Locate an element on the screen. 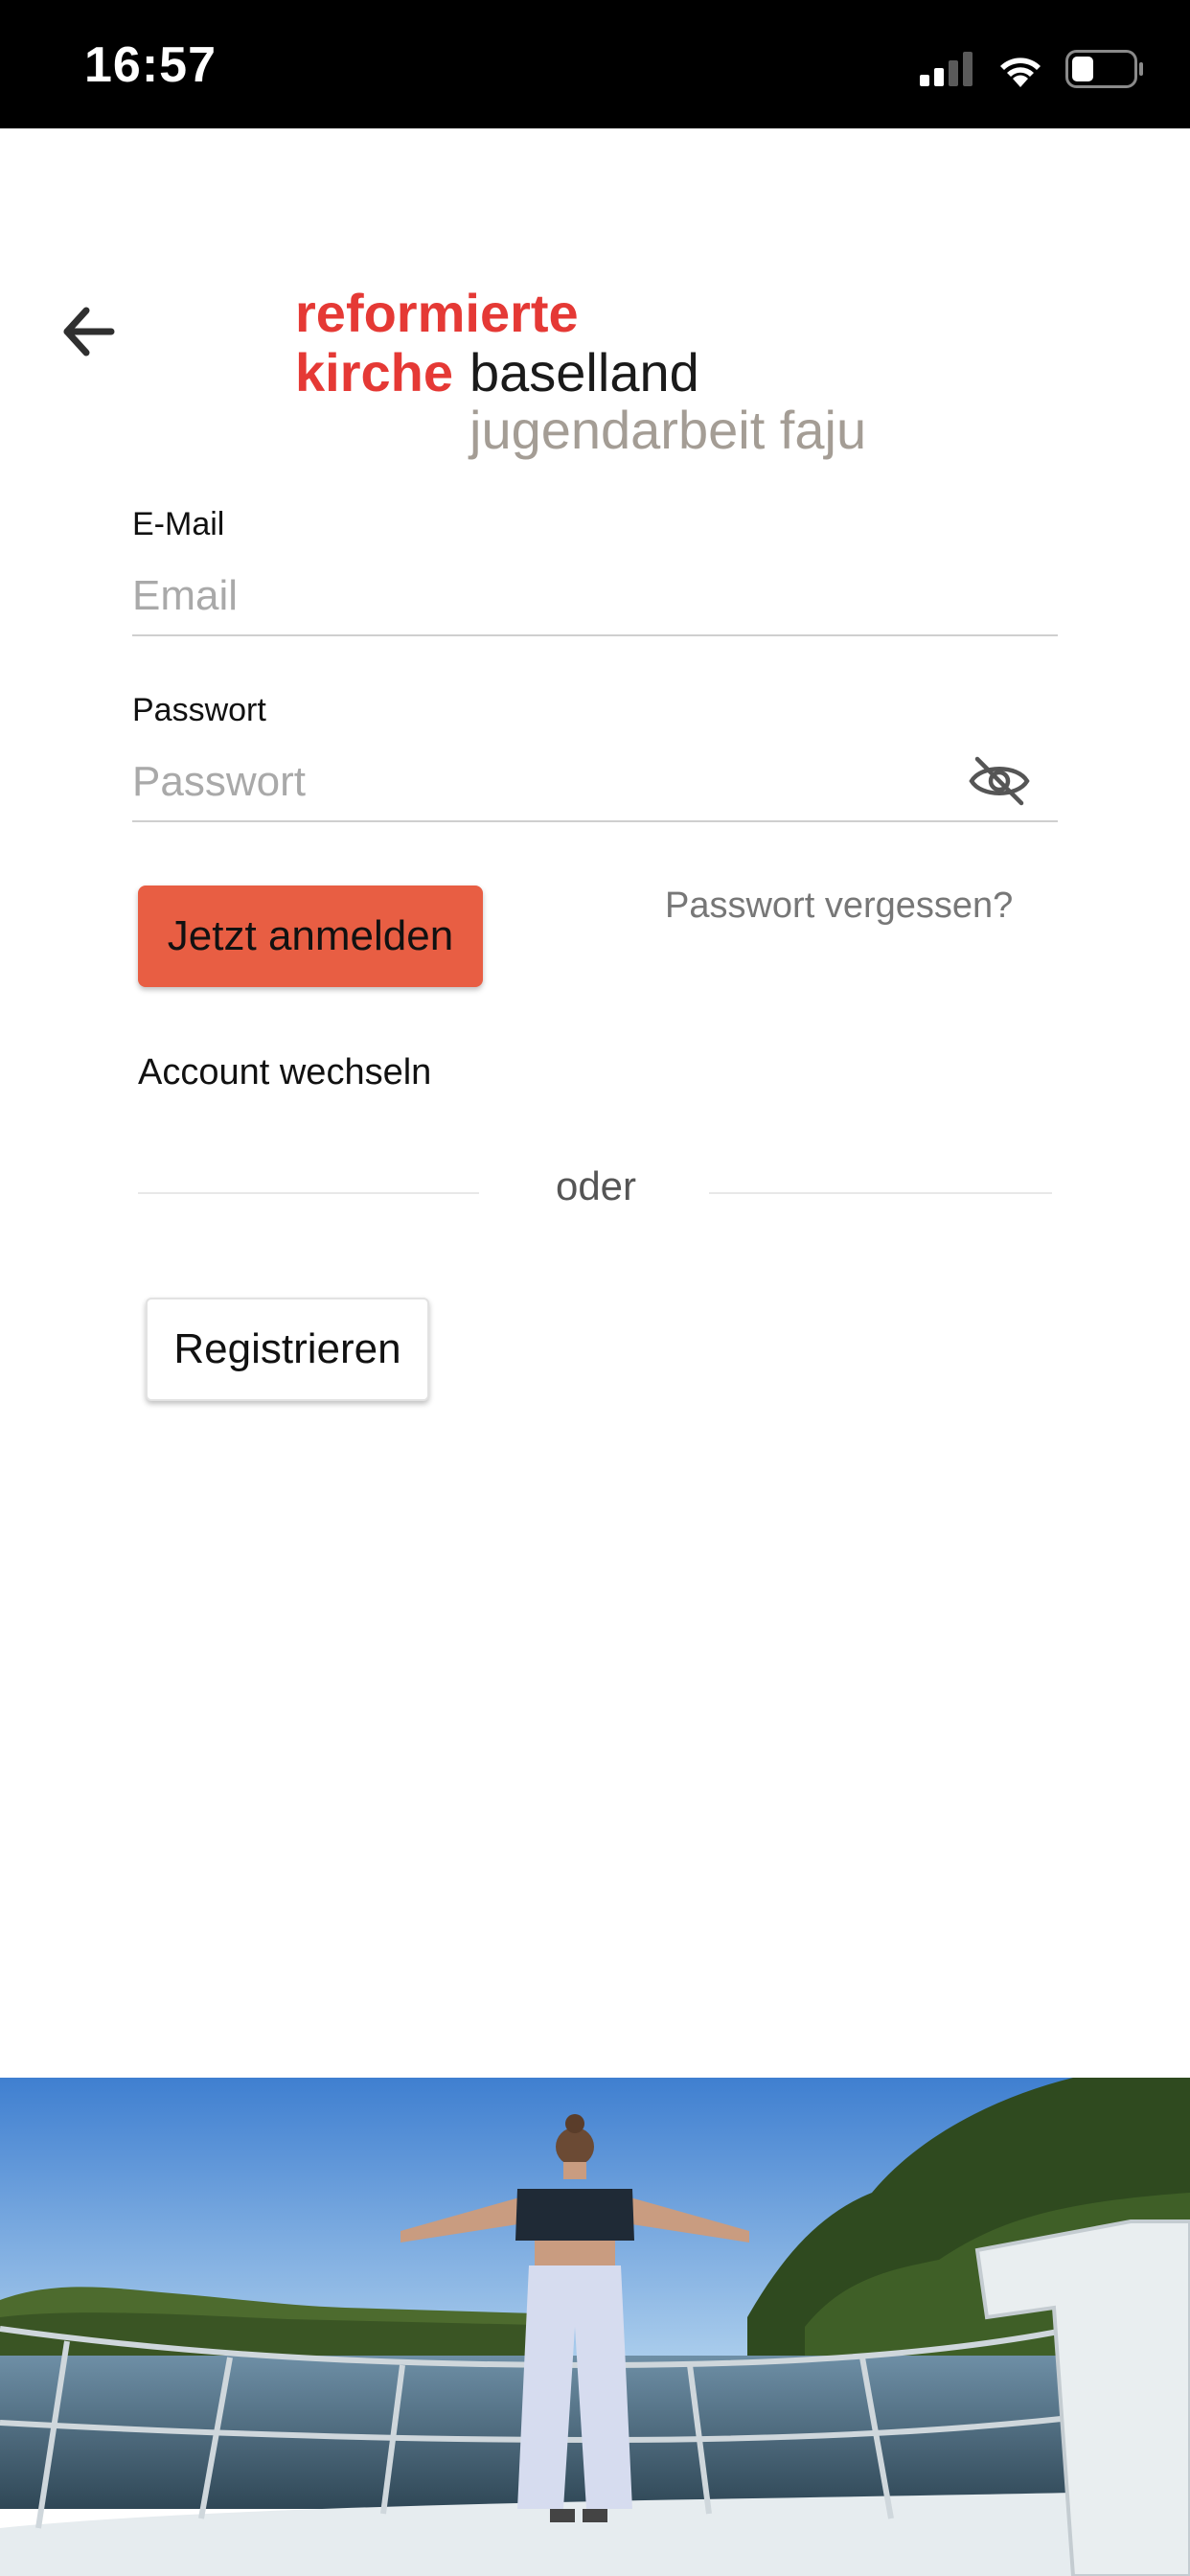 The image size is (1190, 2576). eye-off-icon is located at coordinates (1000, 781).